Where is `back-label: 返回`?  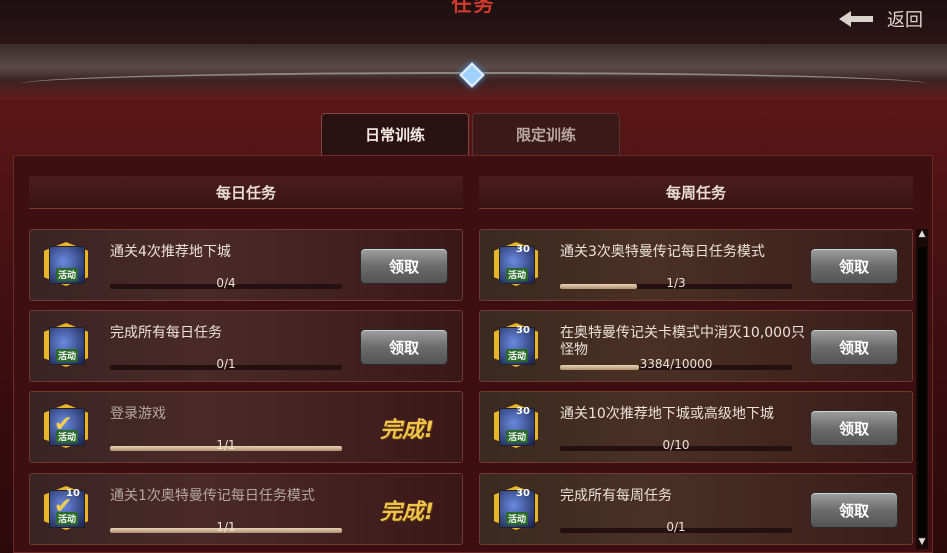
back-label: 返回 is located at coordinates (905, 20).